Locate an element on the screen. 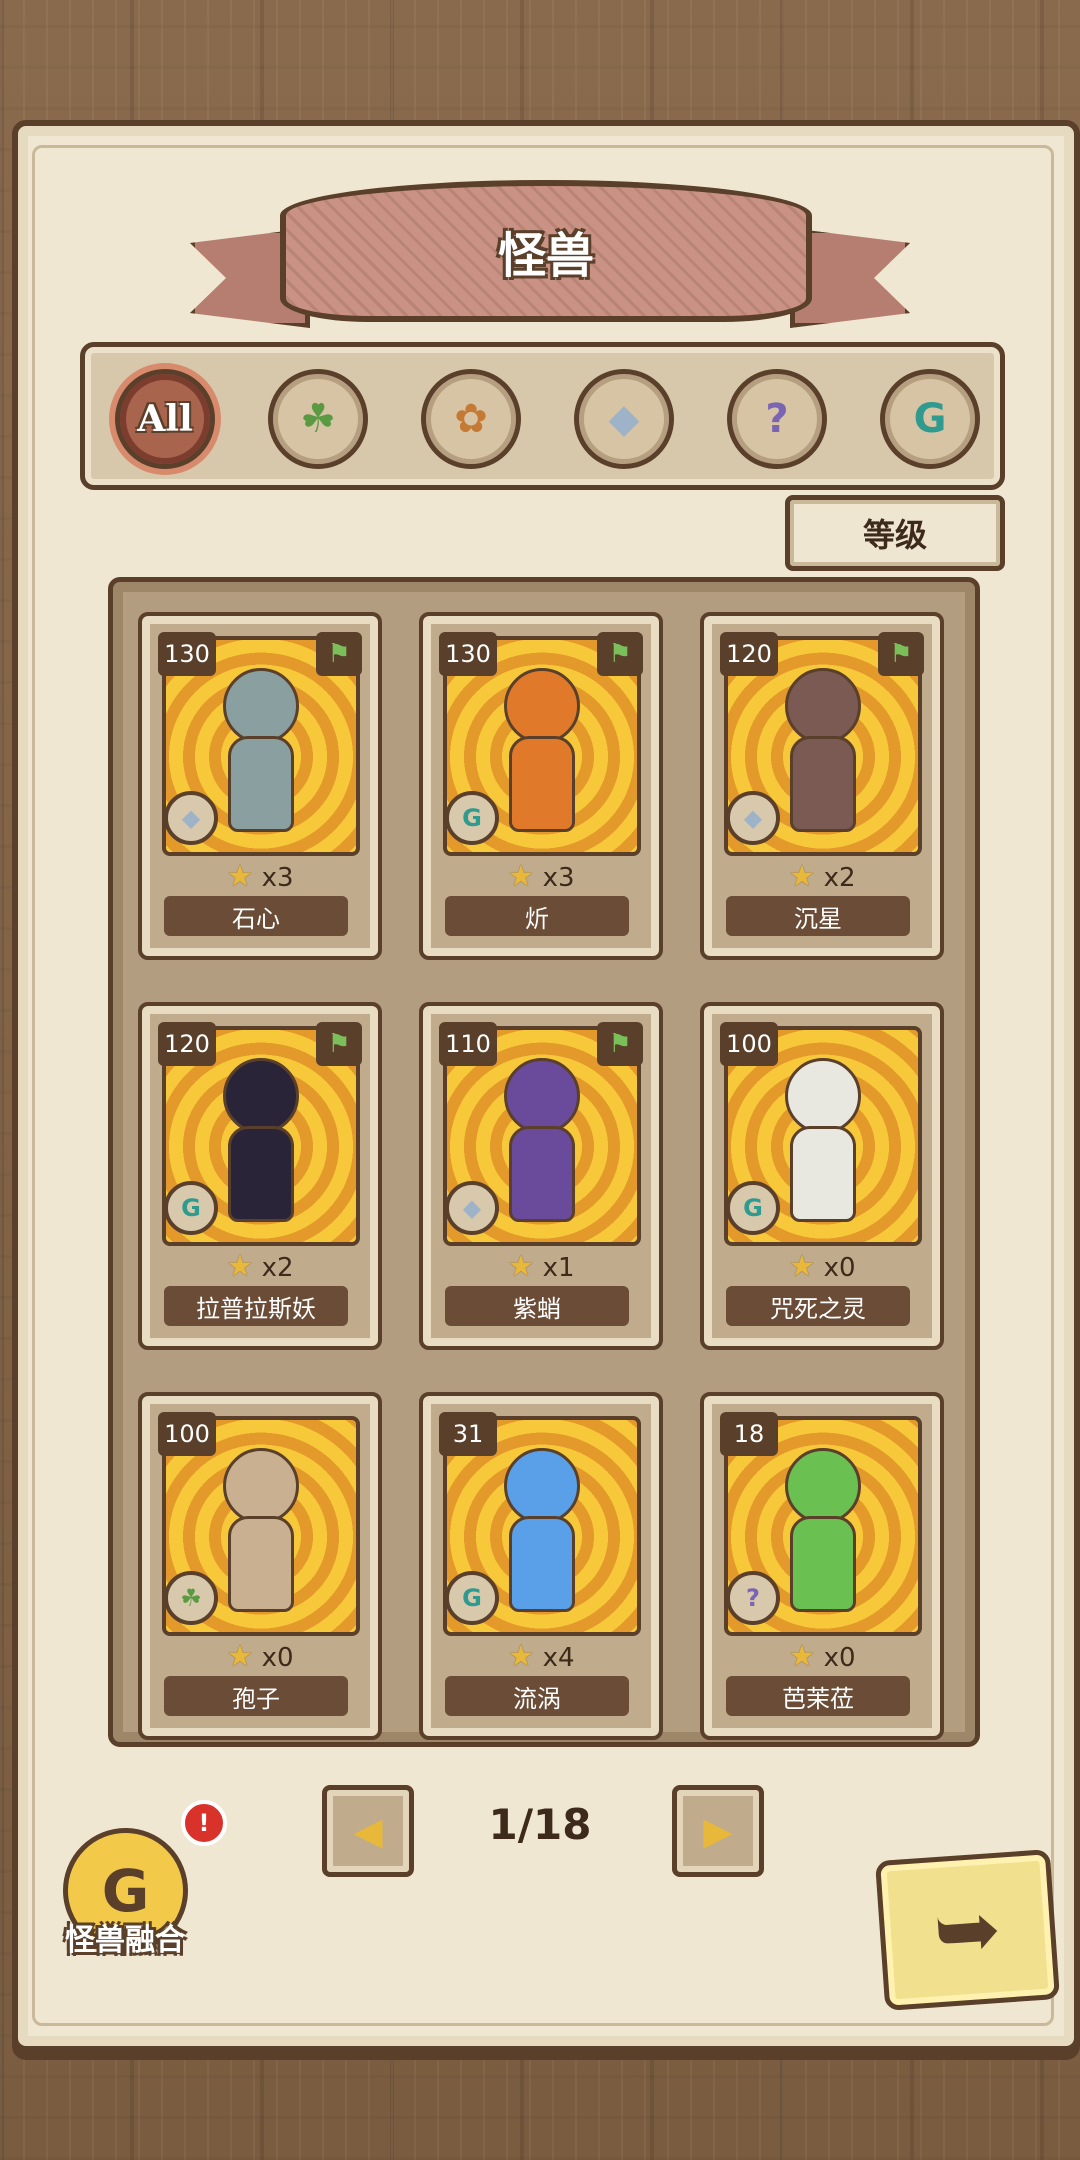  monster-card: 100 G ★ x0 咒死之灵 is located at coordinates (822, 1176).